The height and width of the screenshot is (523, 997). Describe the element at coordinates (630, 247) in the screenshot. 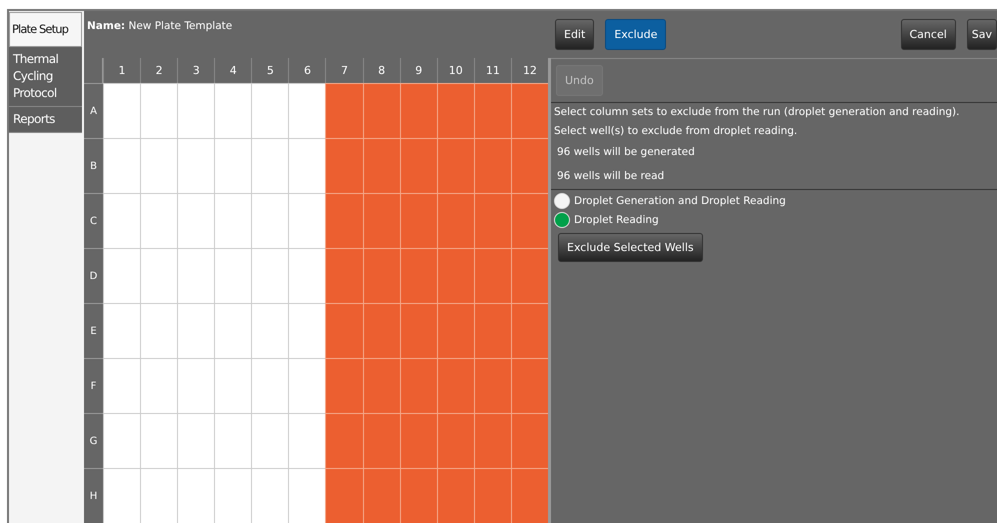

I see `exclude-selected-wells-button: Exclude Selected Wells` at that location.